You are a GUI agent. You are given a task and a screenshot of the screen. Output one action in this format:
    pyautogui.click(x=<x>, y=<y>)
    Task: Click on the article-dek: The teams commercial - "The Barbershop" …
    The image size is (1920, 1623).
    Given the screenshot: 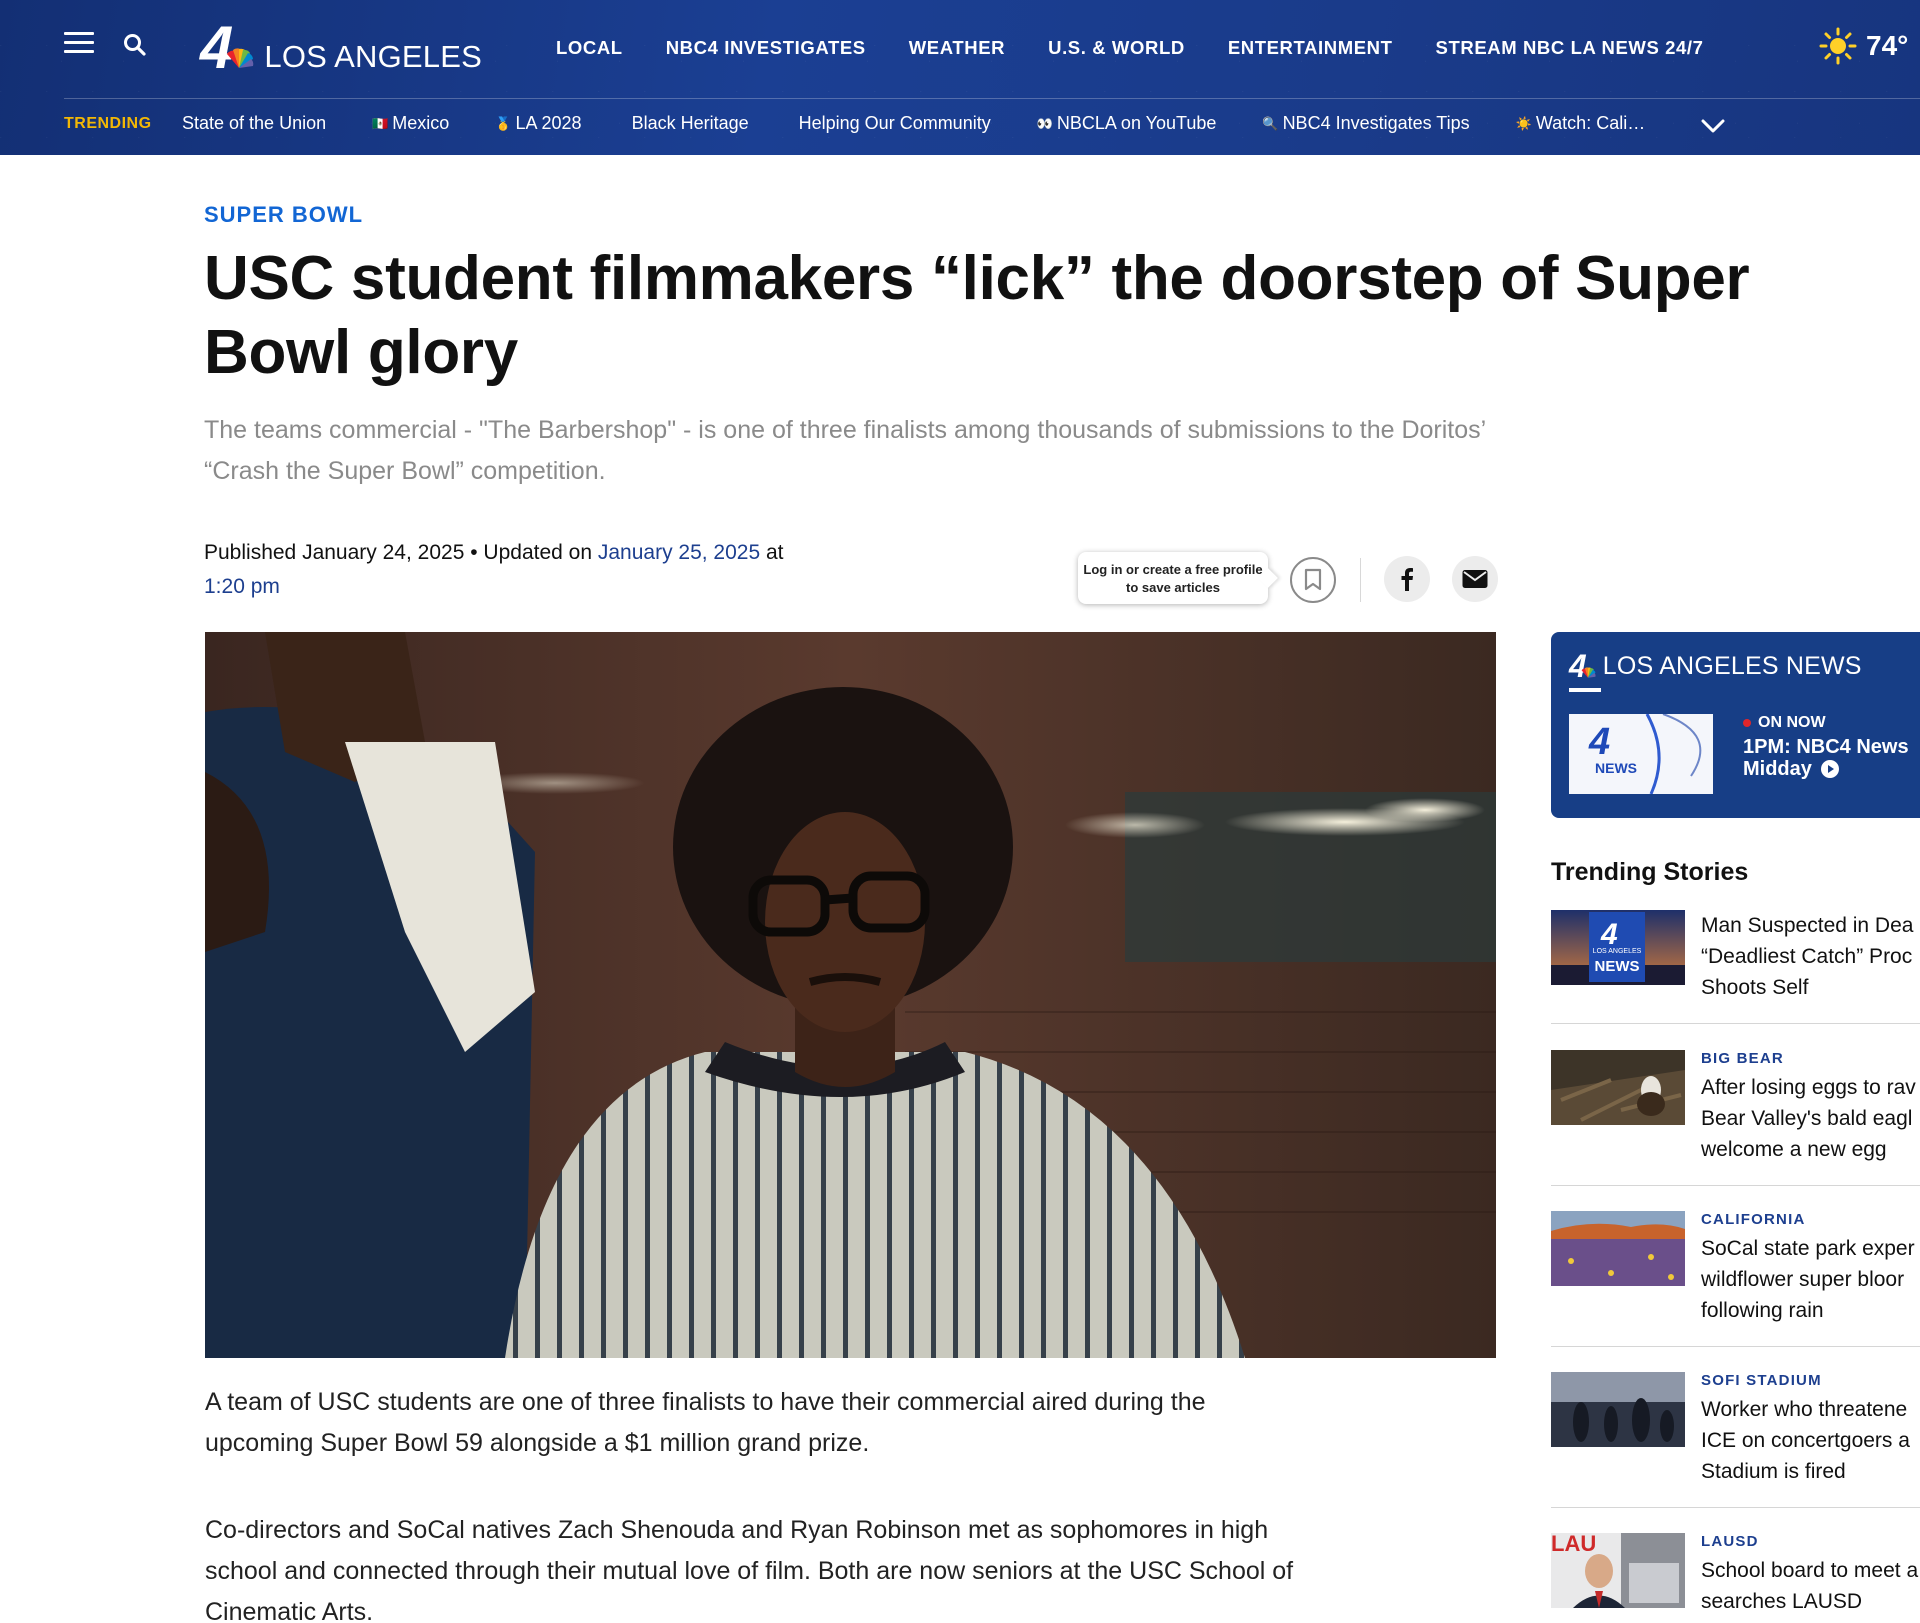 What is the action you would take?
    pyautogui.click(x=845, y=450)
    